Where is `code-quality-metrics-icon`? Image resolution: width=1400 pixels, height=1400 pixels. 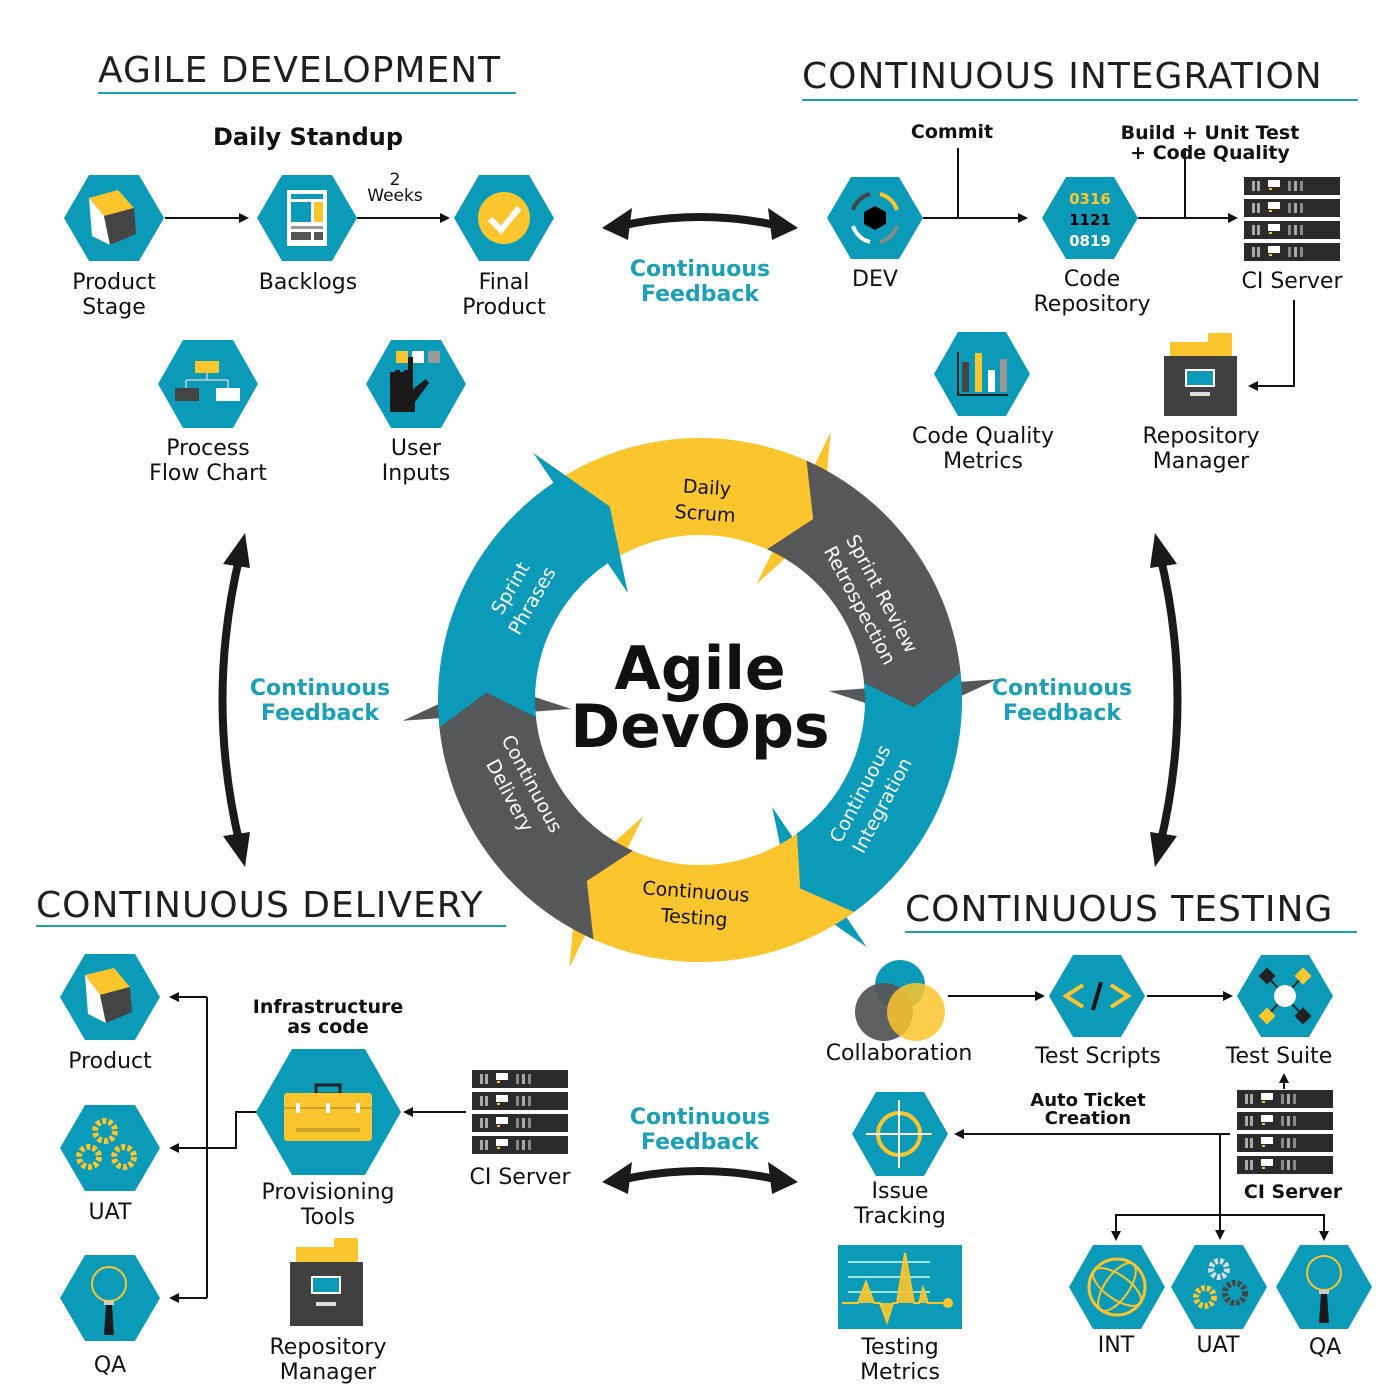
code-quality-metrics-icon is located at coordinates (982, 374).